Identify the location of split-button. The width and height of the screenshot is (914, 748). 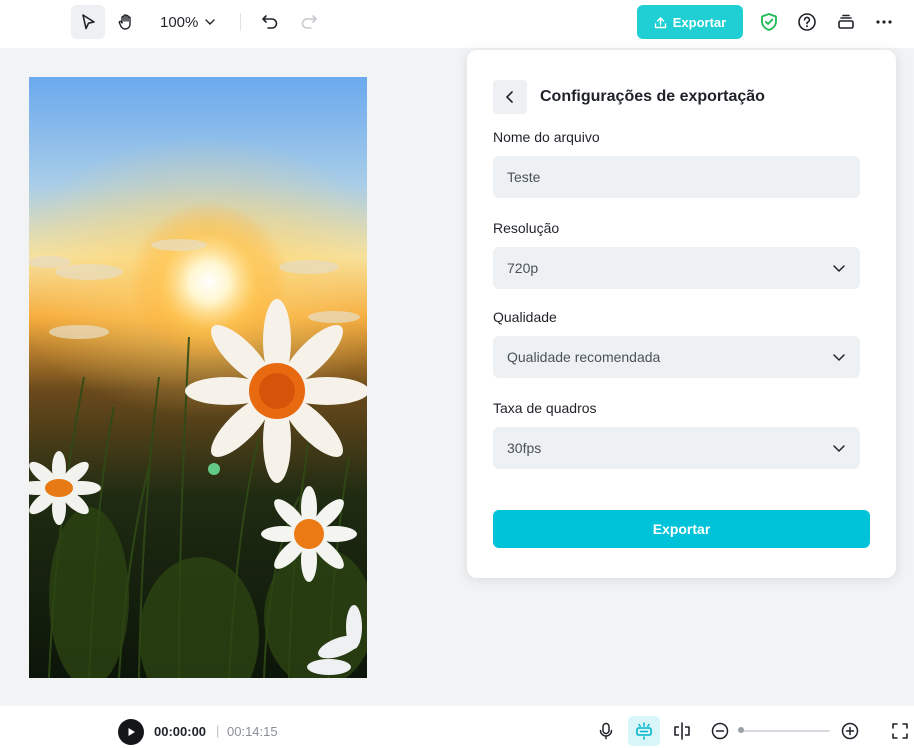
(682, 731).